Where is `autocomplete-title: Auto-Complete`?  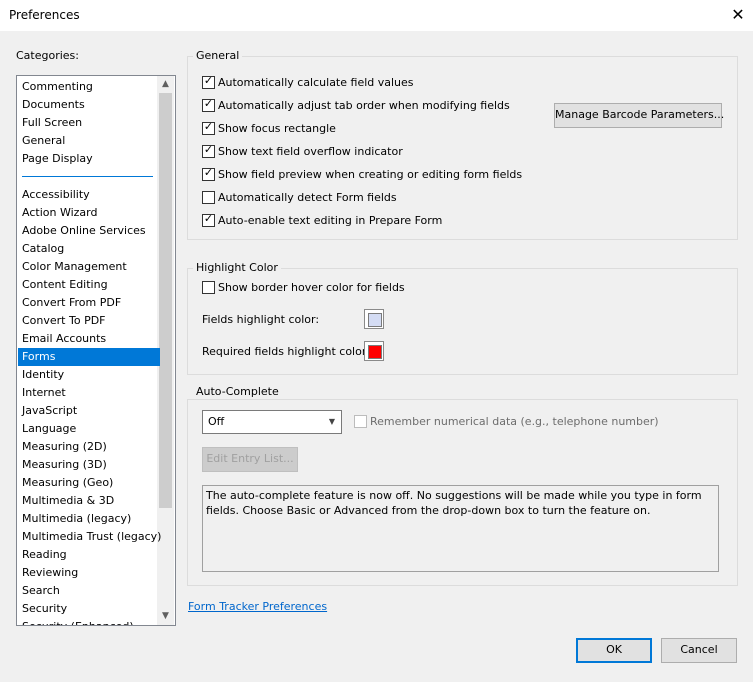 autocomplete-title: Auto-Complete is located at coordinates (237, 391).